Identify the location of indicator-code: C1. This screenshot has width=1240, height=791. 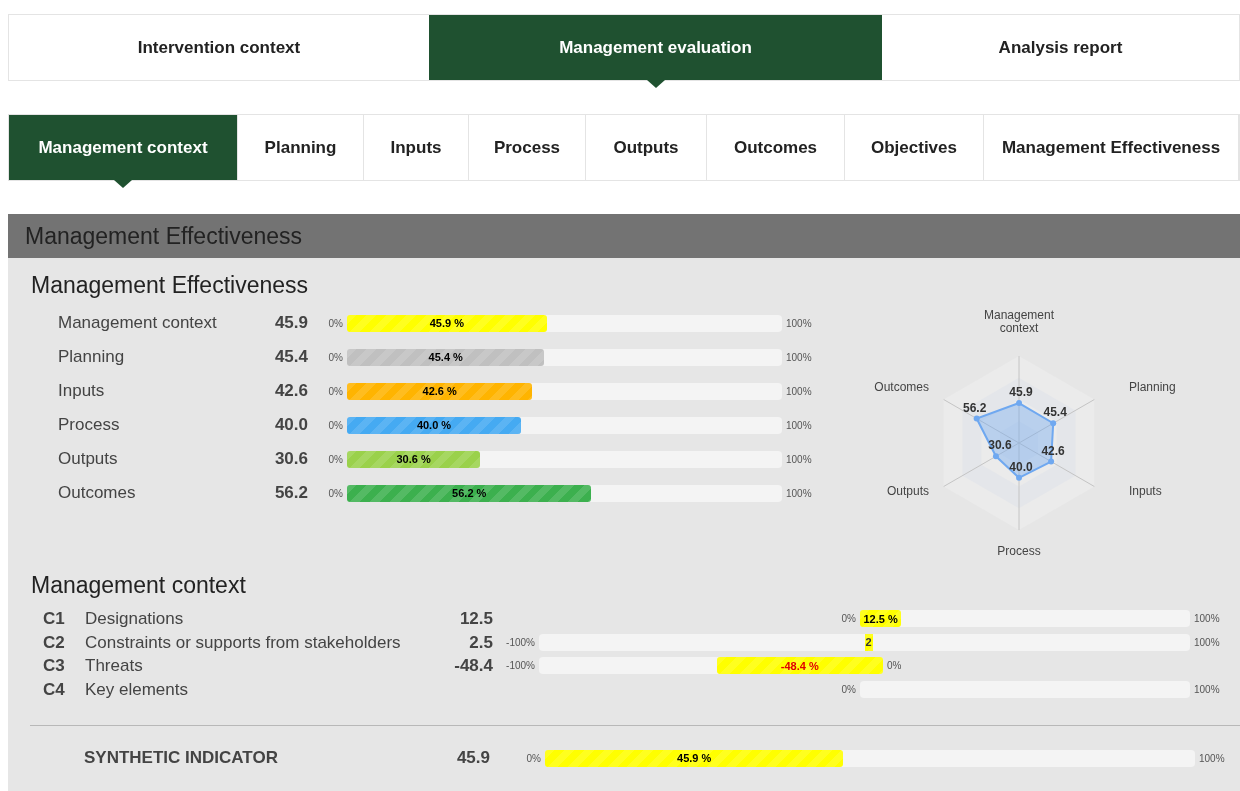
(54, 619).